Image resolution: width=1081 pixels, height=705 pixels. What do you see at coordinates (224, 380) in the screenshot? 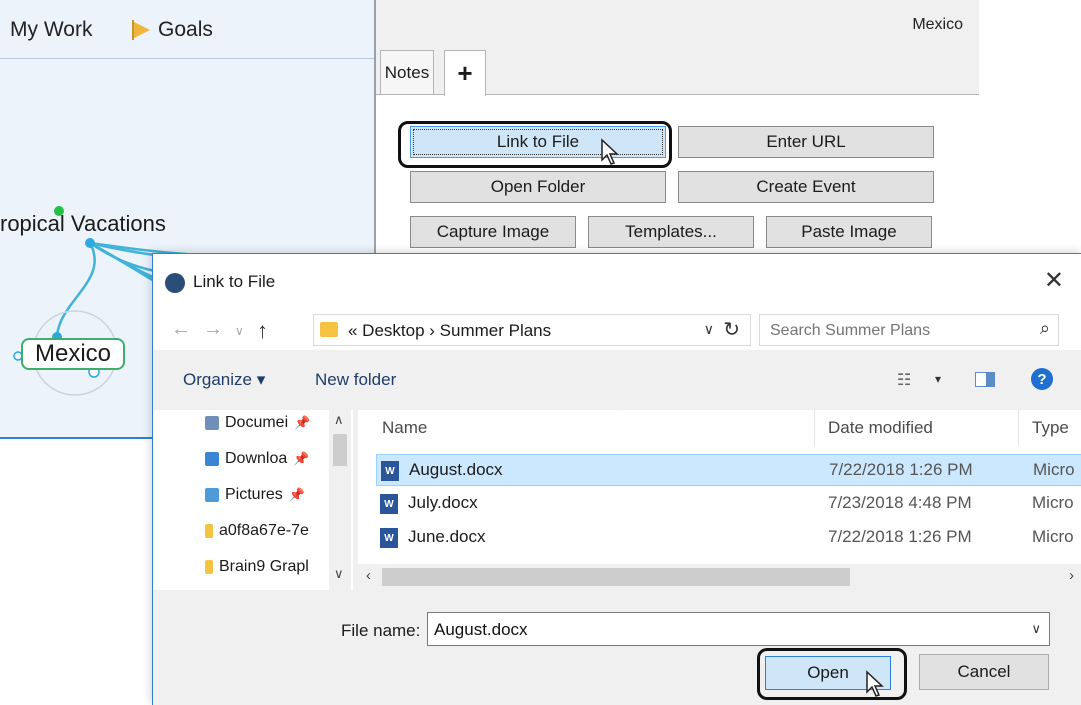
I see `organize-menu: Organize ▾` at bounding box center [224, 380].